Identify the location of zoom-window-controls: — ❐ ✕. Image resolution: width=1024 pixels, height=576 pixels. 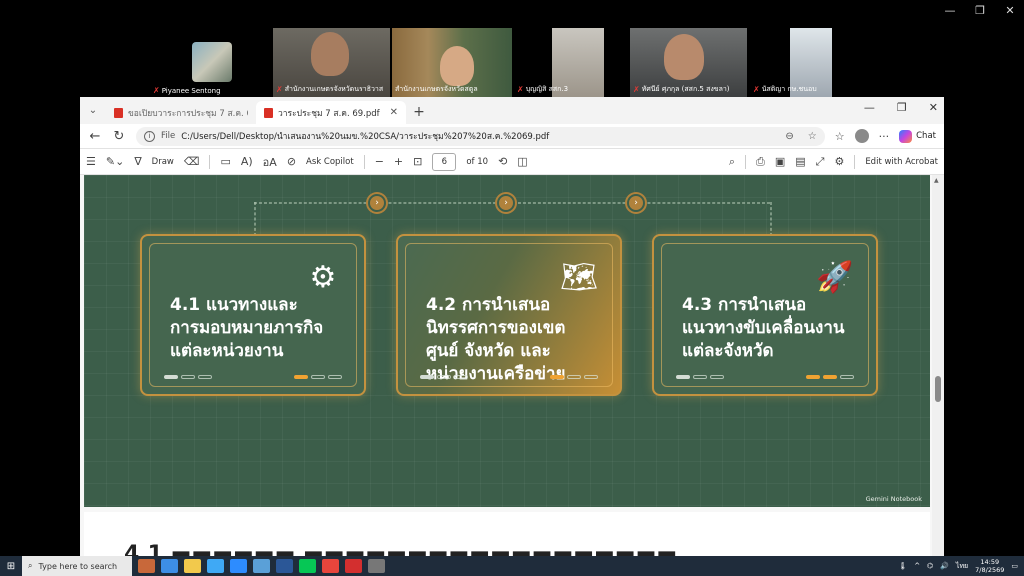
(980, 10).